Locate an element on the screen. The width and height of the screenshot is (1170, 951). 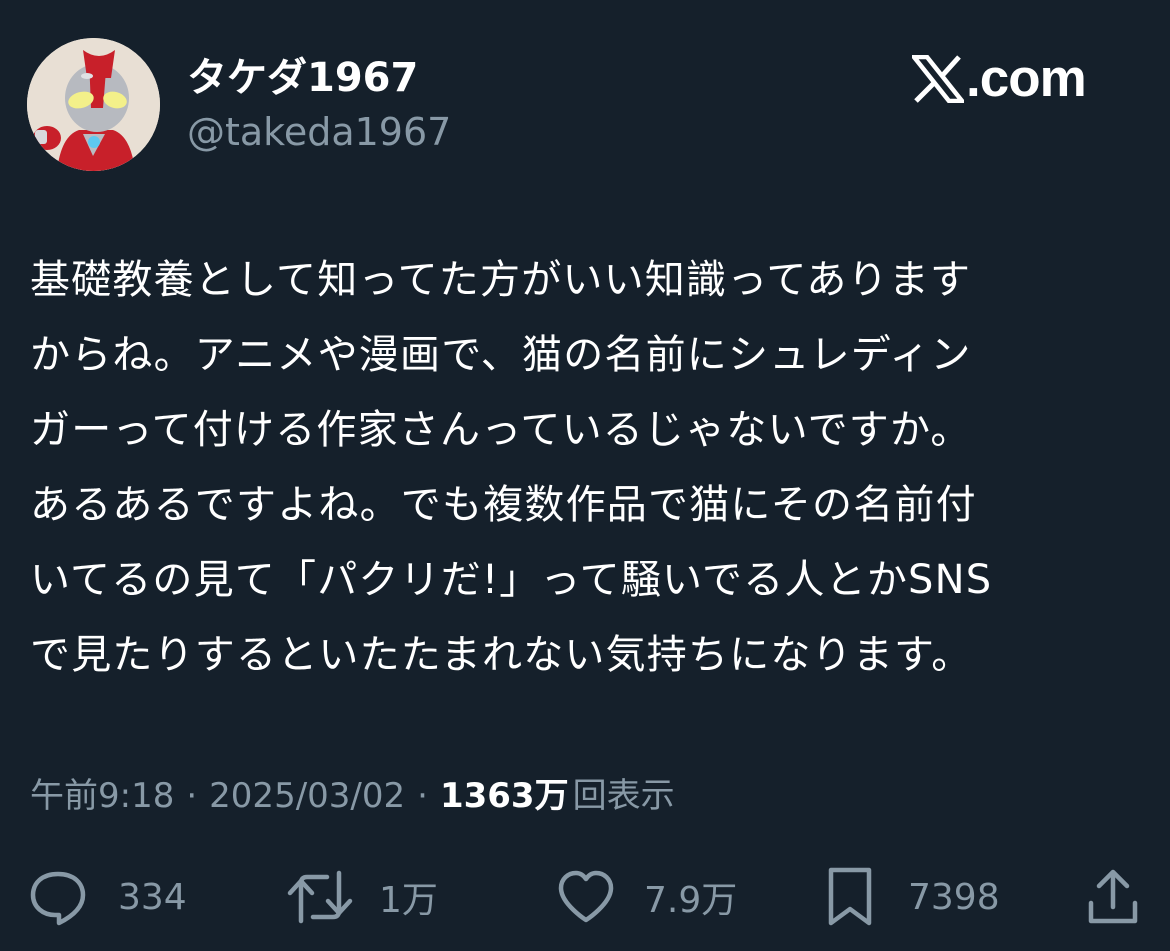
post-time: 午前9:18 is located at coordinates (102, 796).